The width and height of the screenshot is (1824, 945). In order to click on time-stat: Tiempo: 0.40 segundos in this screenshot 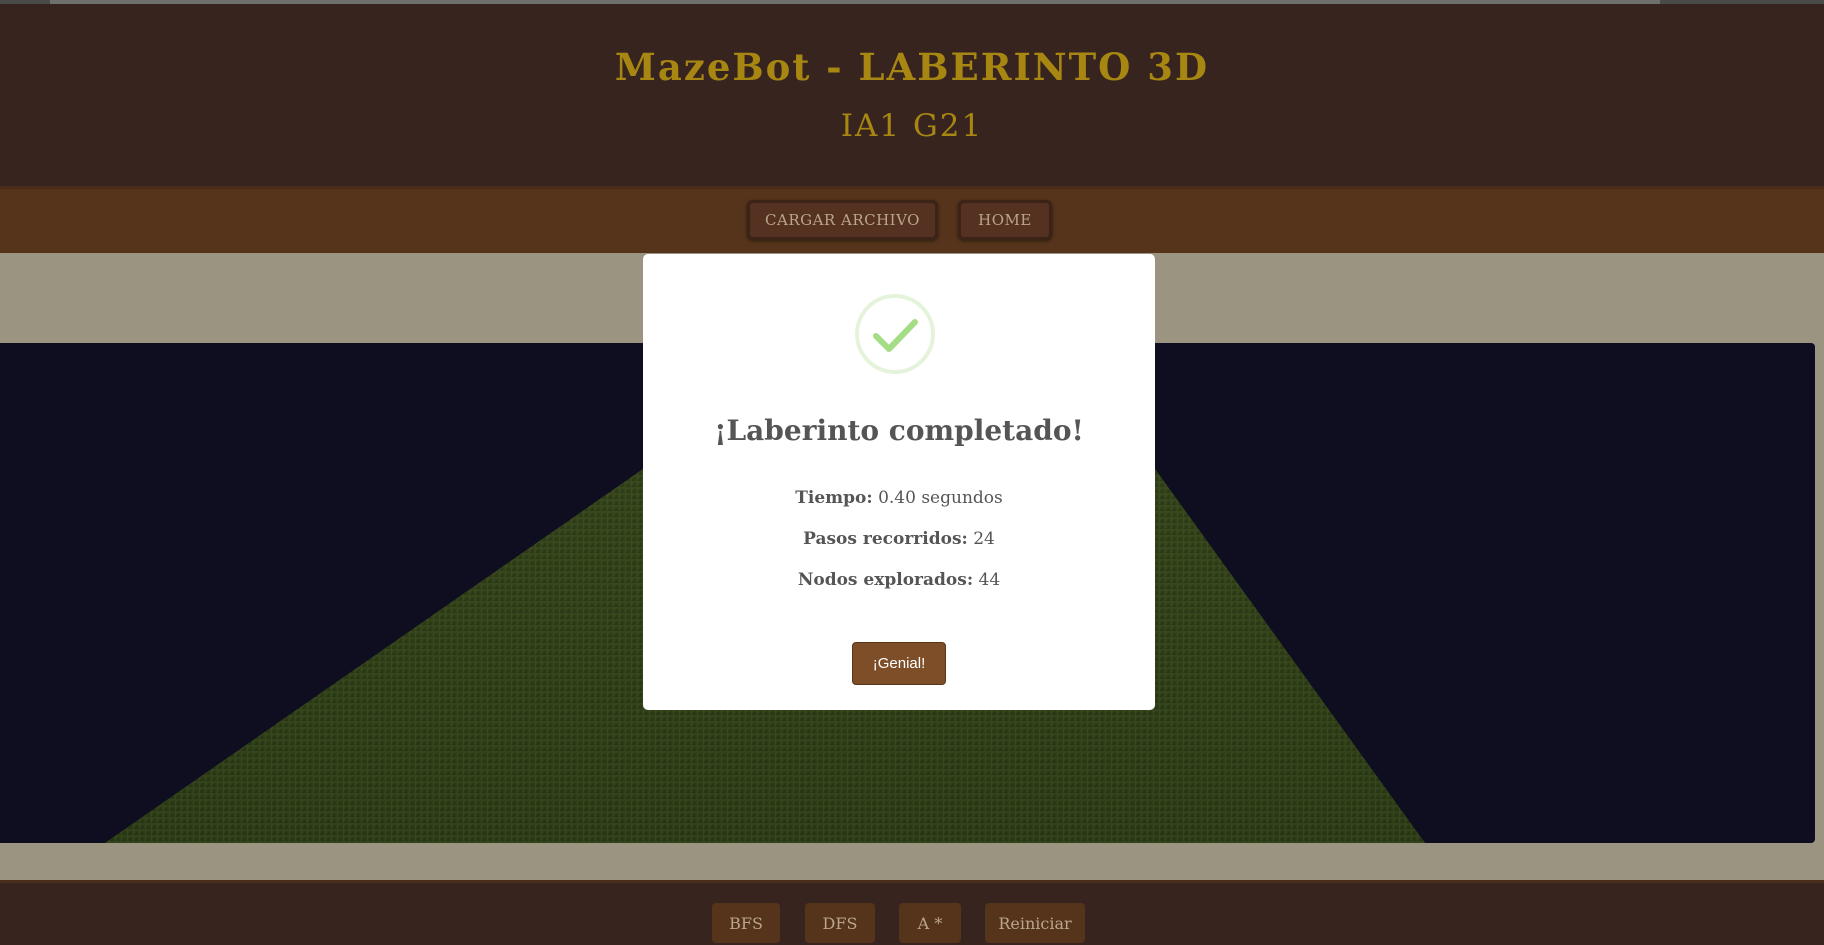, I will do `click(899, 498)`.